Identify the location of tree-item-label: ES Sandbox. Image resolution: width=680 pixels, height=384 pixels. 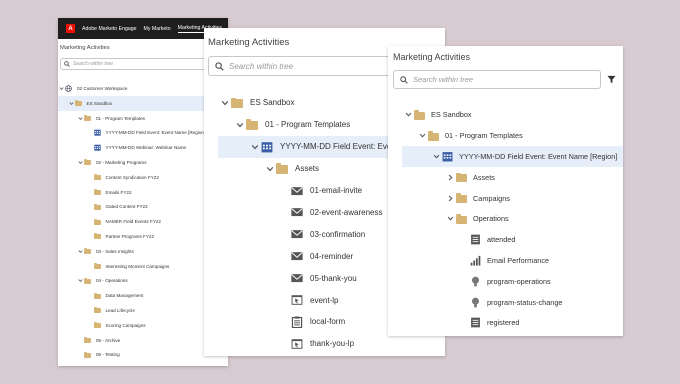
(272, 103).